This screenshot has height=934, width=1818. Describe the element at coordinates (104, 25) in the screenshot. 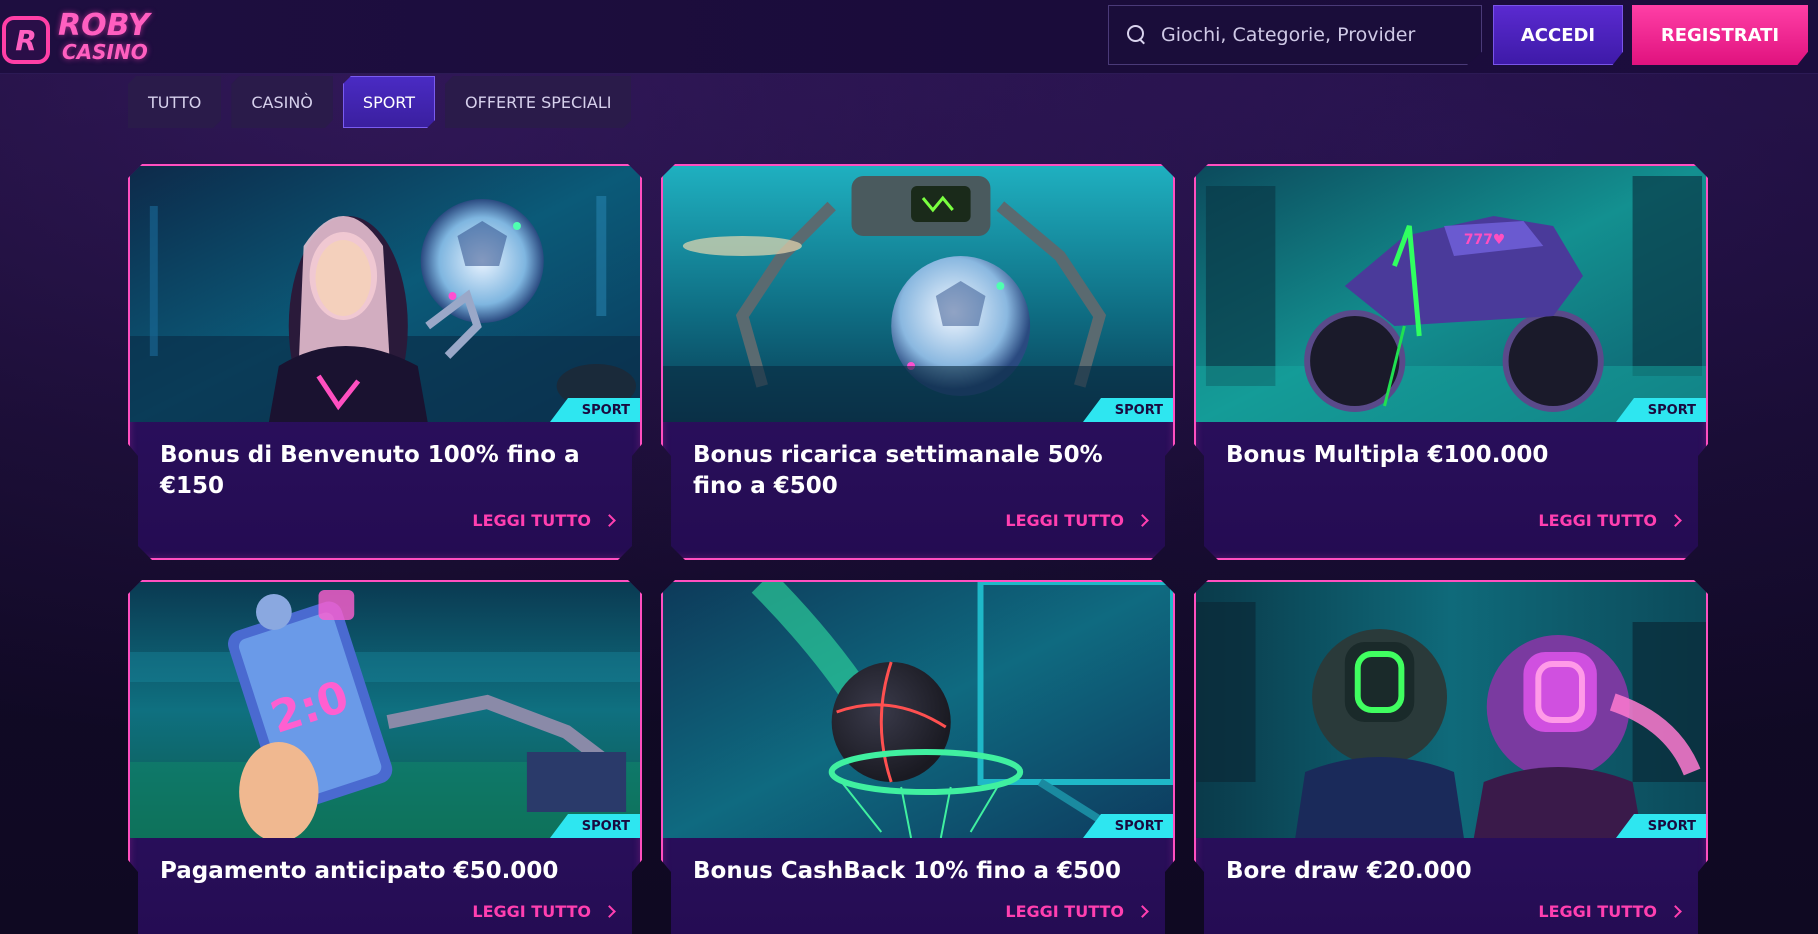

I see `logo-text-roby: ROBY` at that location.